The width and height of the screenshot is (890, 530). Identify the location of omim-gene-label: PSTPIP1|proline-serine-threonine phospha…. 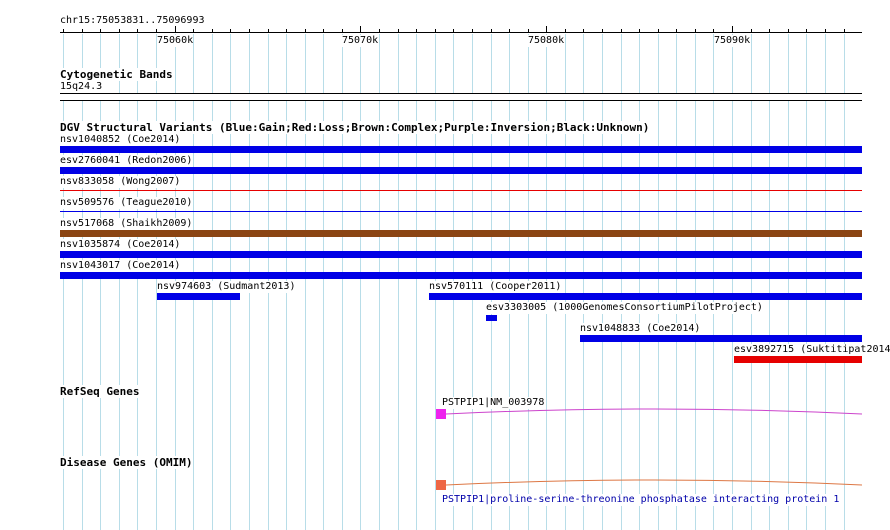
(641, 500).